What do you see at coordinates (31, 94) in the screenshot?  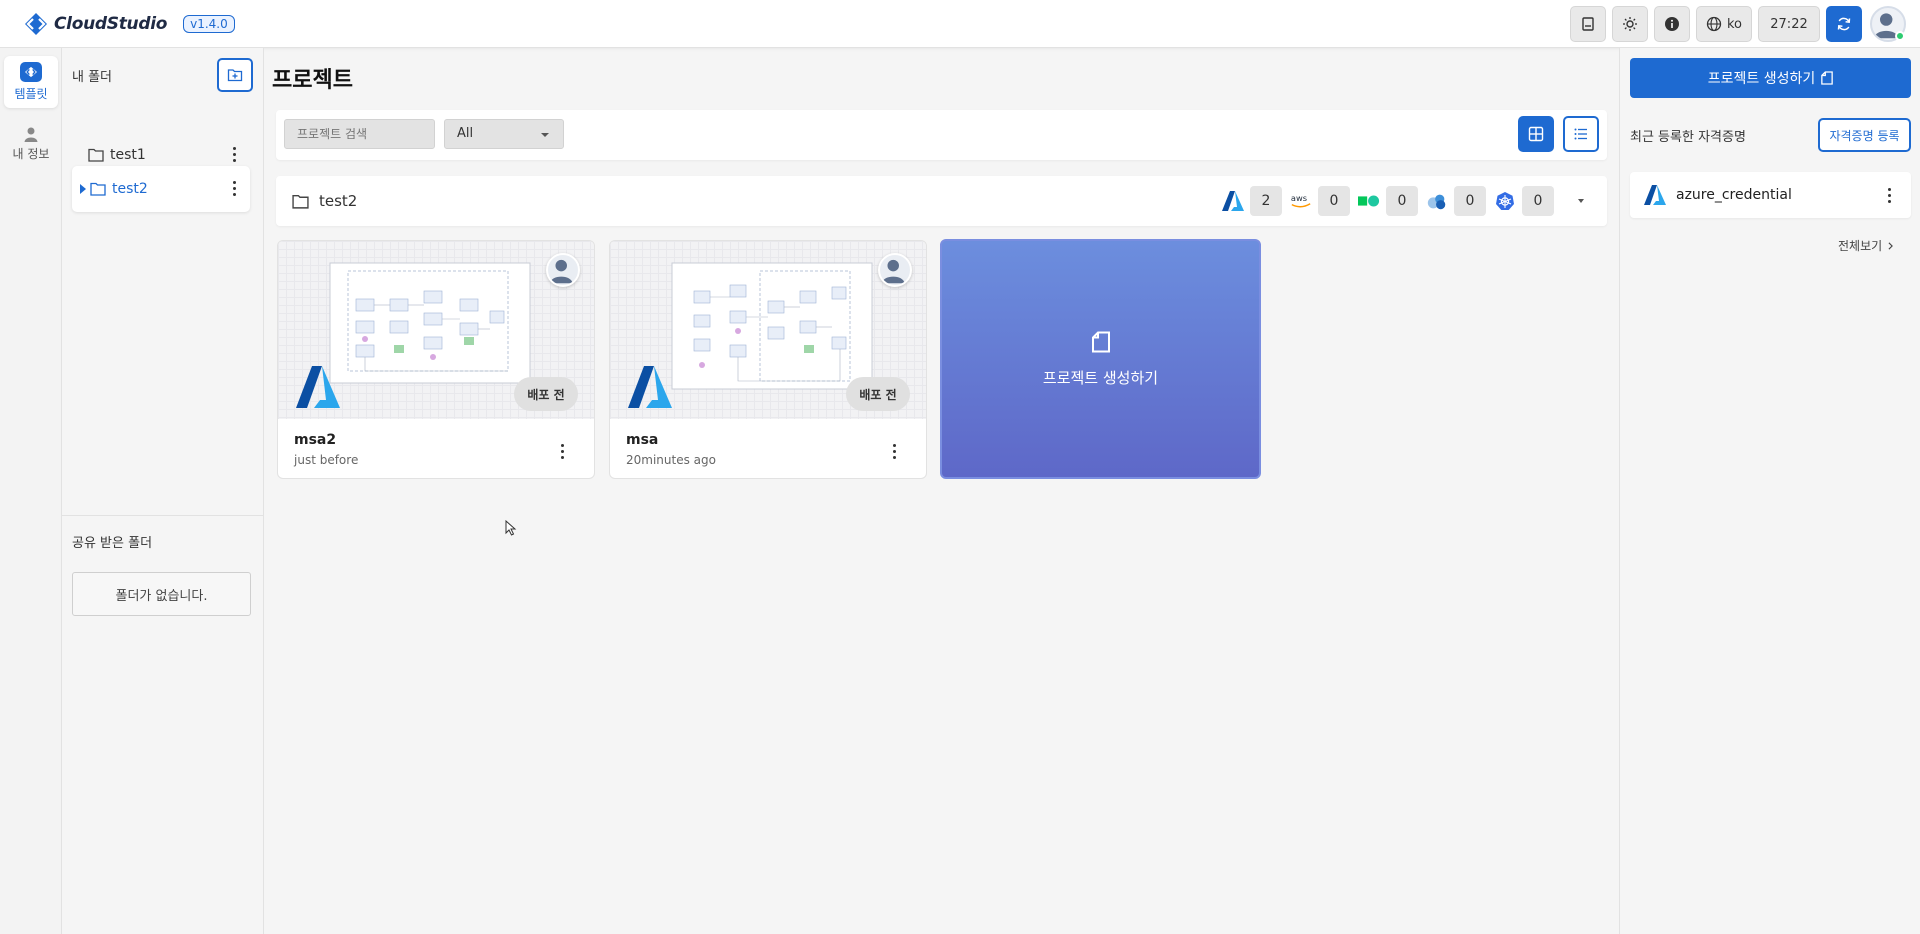 I see `rail-item-label: 템플릿` at bounding box center [31, 94].